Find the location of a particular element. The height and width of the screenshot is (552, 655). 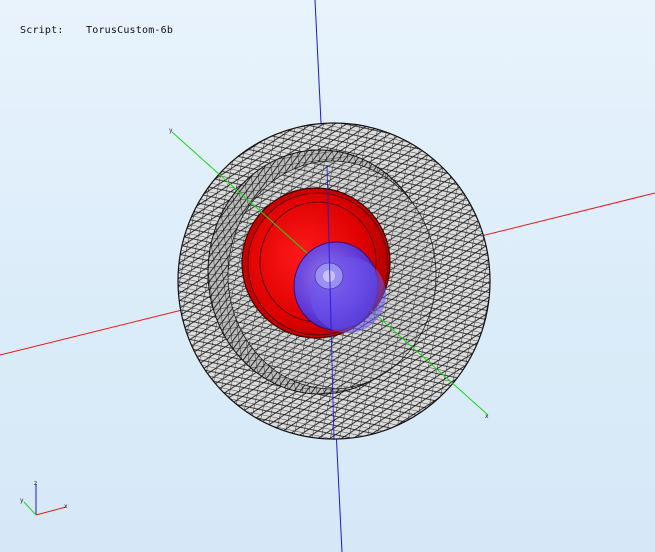

orientation-triad-icon: z x y is located at coordinates (44, 498).